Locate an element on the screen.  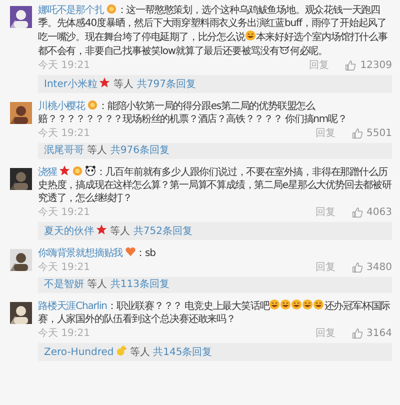
username: Zero-Hundred is located at coordinates (79, 352).